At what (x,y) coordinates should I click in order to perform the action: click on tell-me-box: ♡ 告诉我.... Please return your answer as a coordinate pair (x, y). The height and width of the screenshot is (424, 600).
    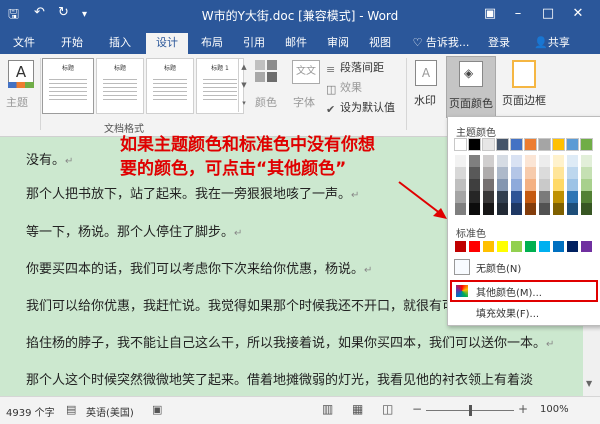
    Looking at the image, I should click on (441, 43).